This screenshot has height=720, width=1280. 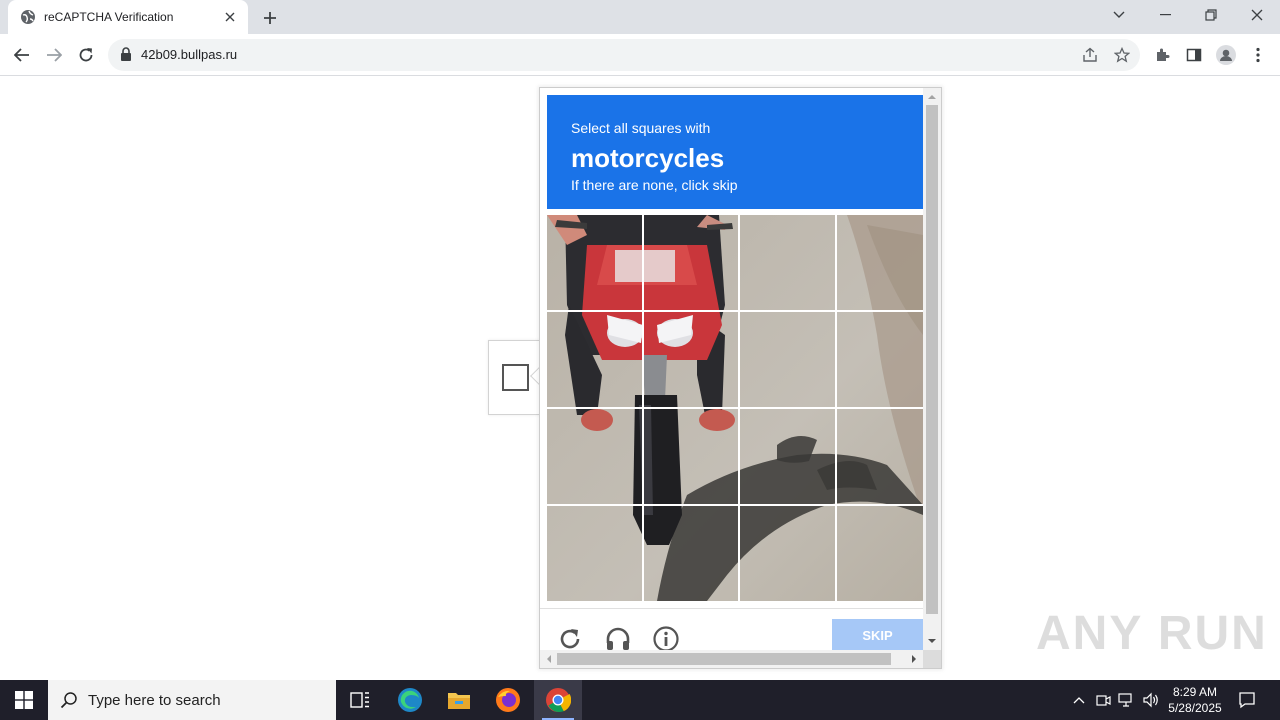 I want to click on file-explorer-icon, so click(x=459, y=700).